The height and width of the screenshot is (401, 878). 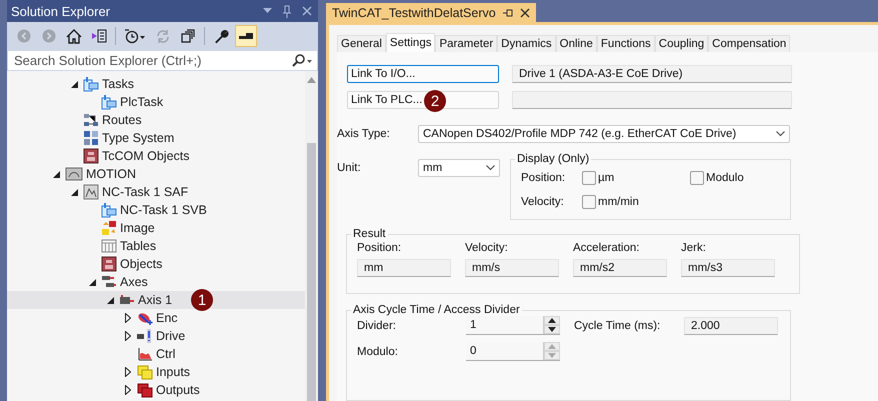 What do you see at coordinates (423, 100) in the screenshot?
I see `link-button: Link To PLC... 2` at bounding box center [423, 100].